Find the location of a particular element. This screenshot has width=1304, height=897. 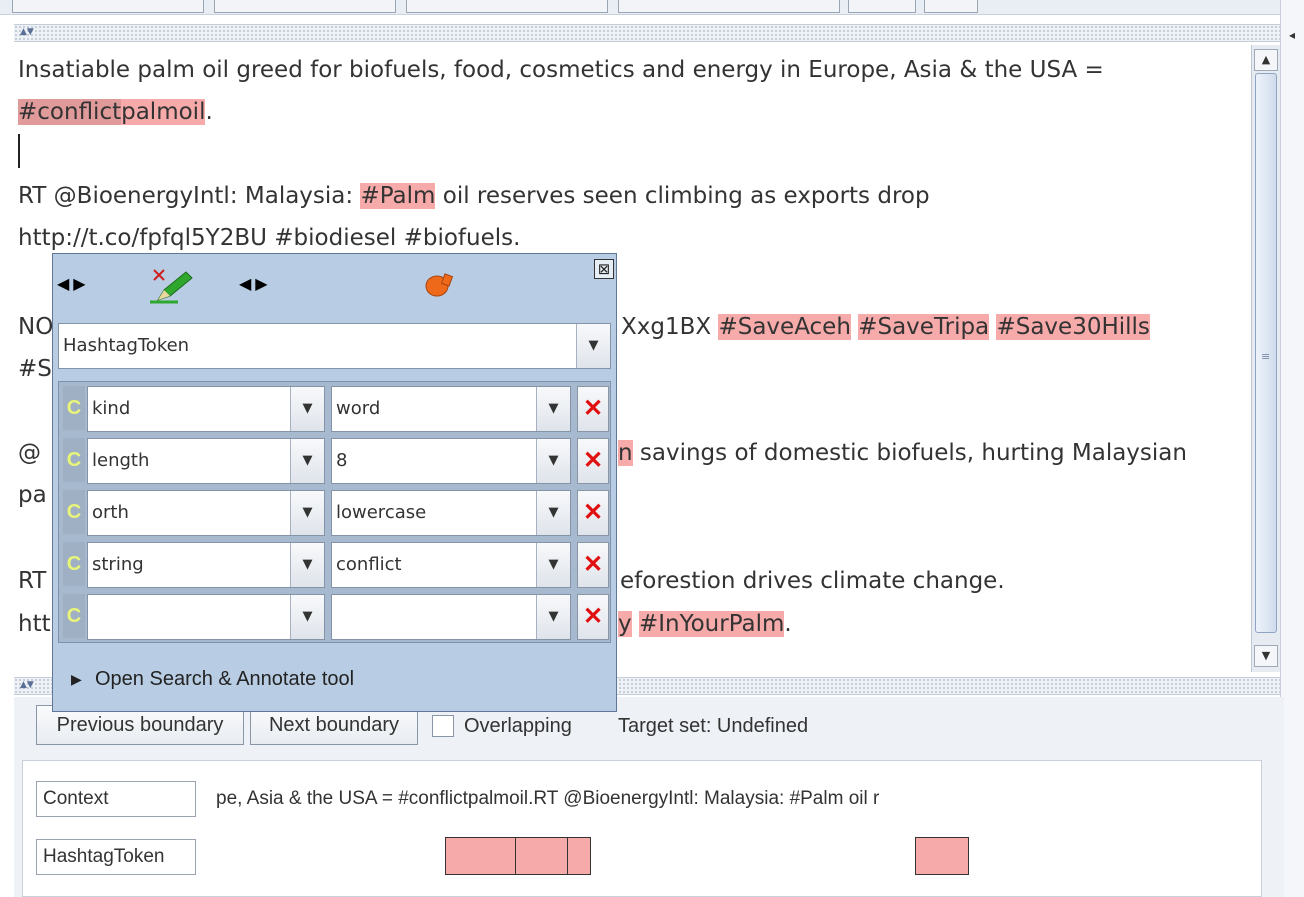

vertical-scrollbar: ▲ ≡ ▼ is located at coordinates (1265, 358).